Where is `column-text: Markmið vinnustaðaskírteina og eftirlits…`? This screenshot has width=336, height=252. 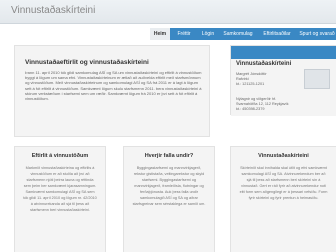
column-text: Markmið vinnustaðaskírteina og eftirlits… is located at coordinates (60, 189).